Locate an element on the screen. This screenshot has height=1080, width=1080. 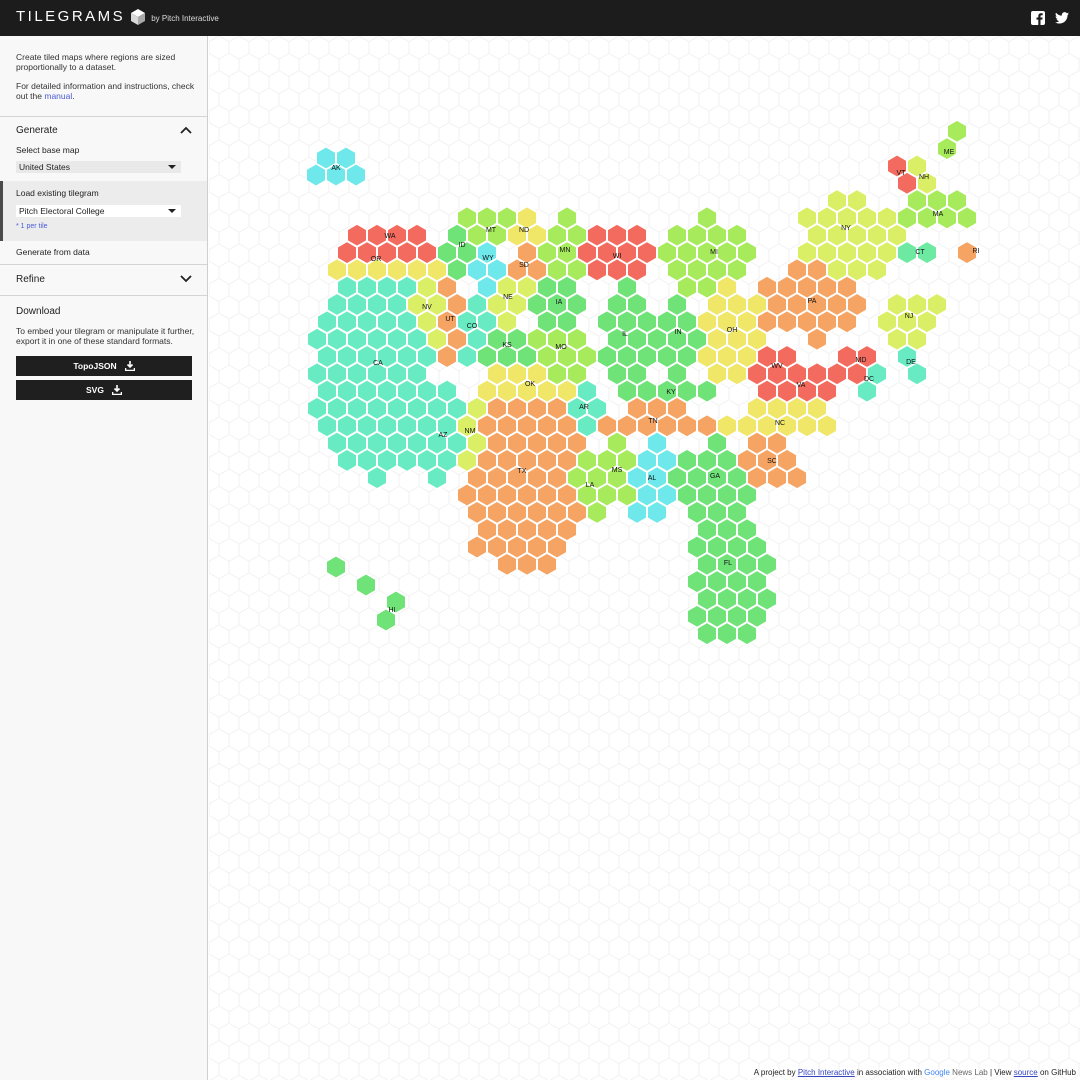
hex-tile-dc is located at coordinates (867, 391).